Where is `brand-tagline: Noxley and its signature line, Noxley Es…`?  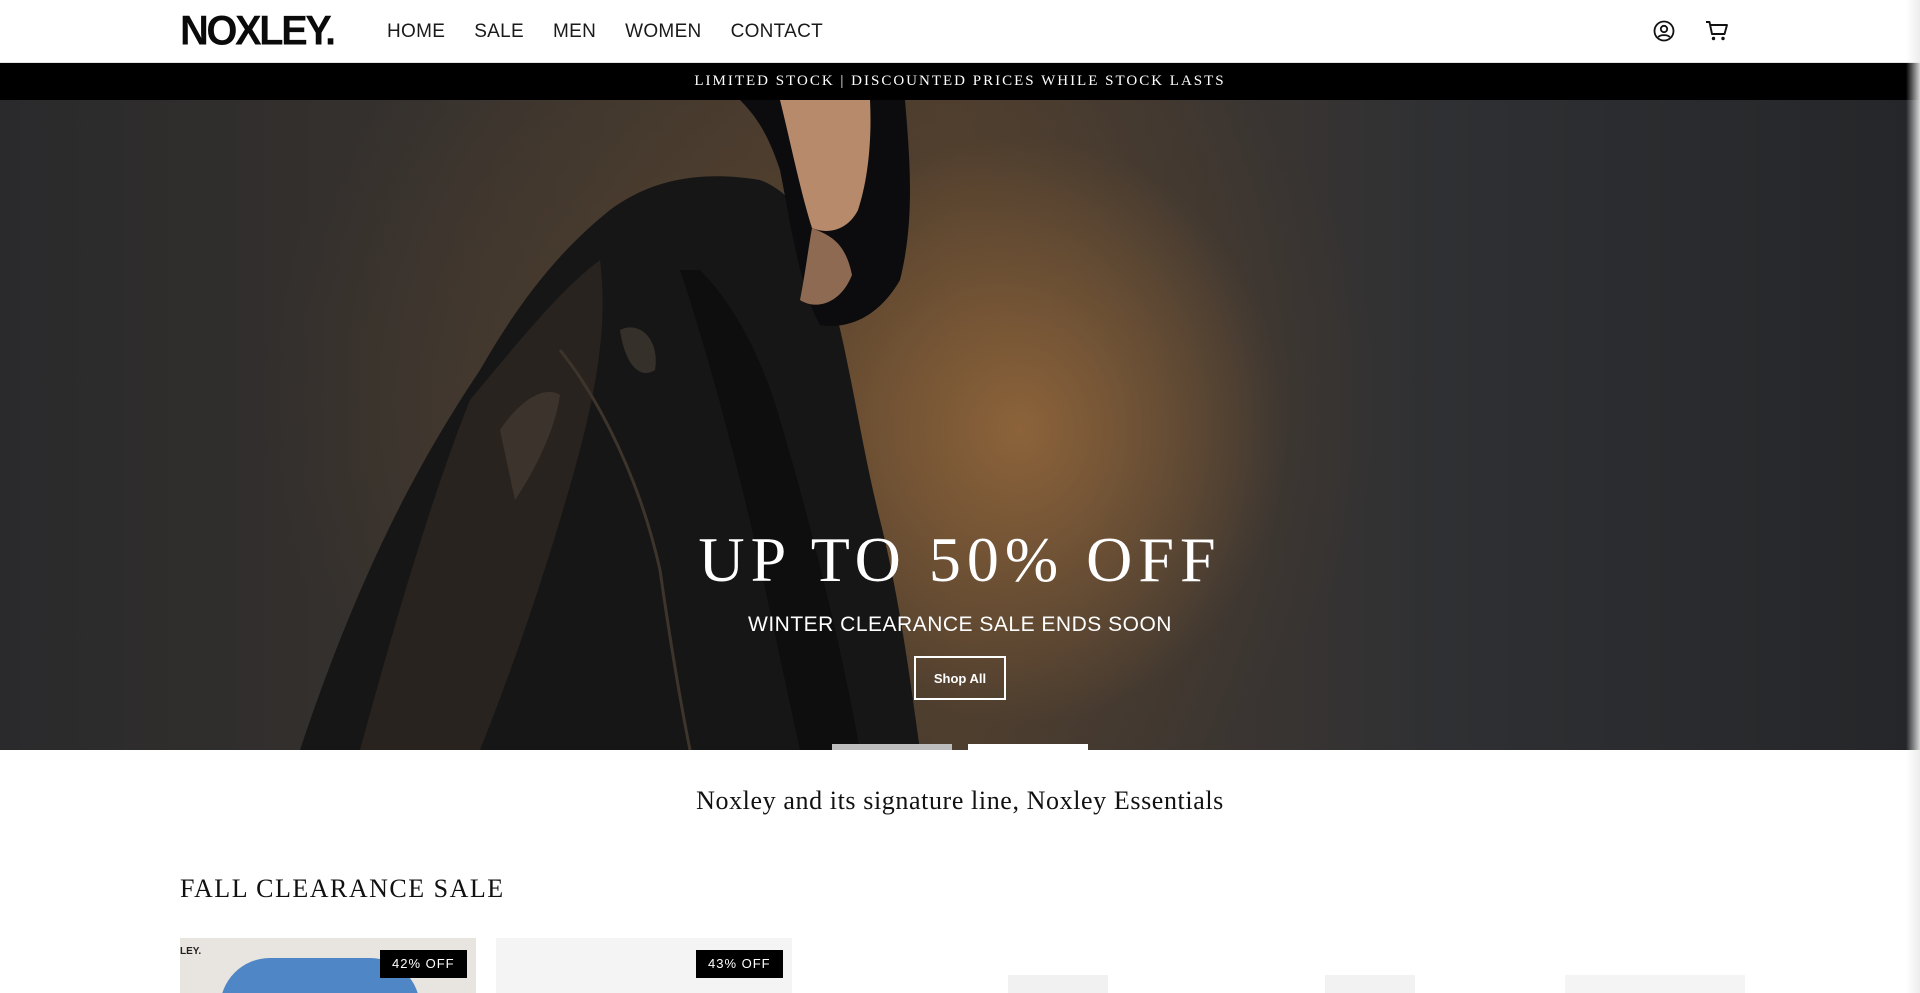 brand-tagline: Noxley and its signature line, Noxley Es… is located at coordinates (960, 800).